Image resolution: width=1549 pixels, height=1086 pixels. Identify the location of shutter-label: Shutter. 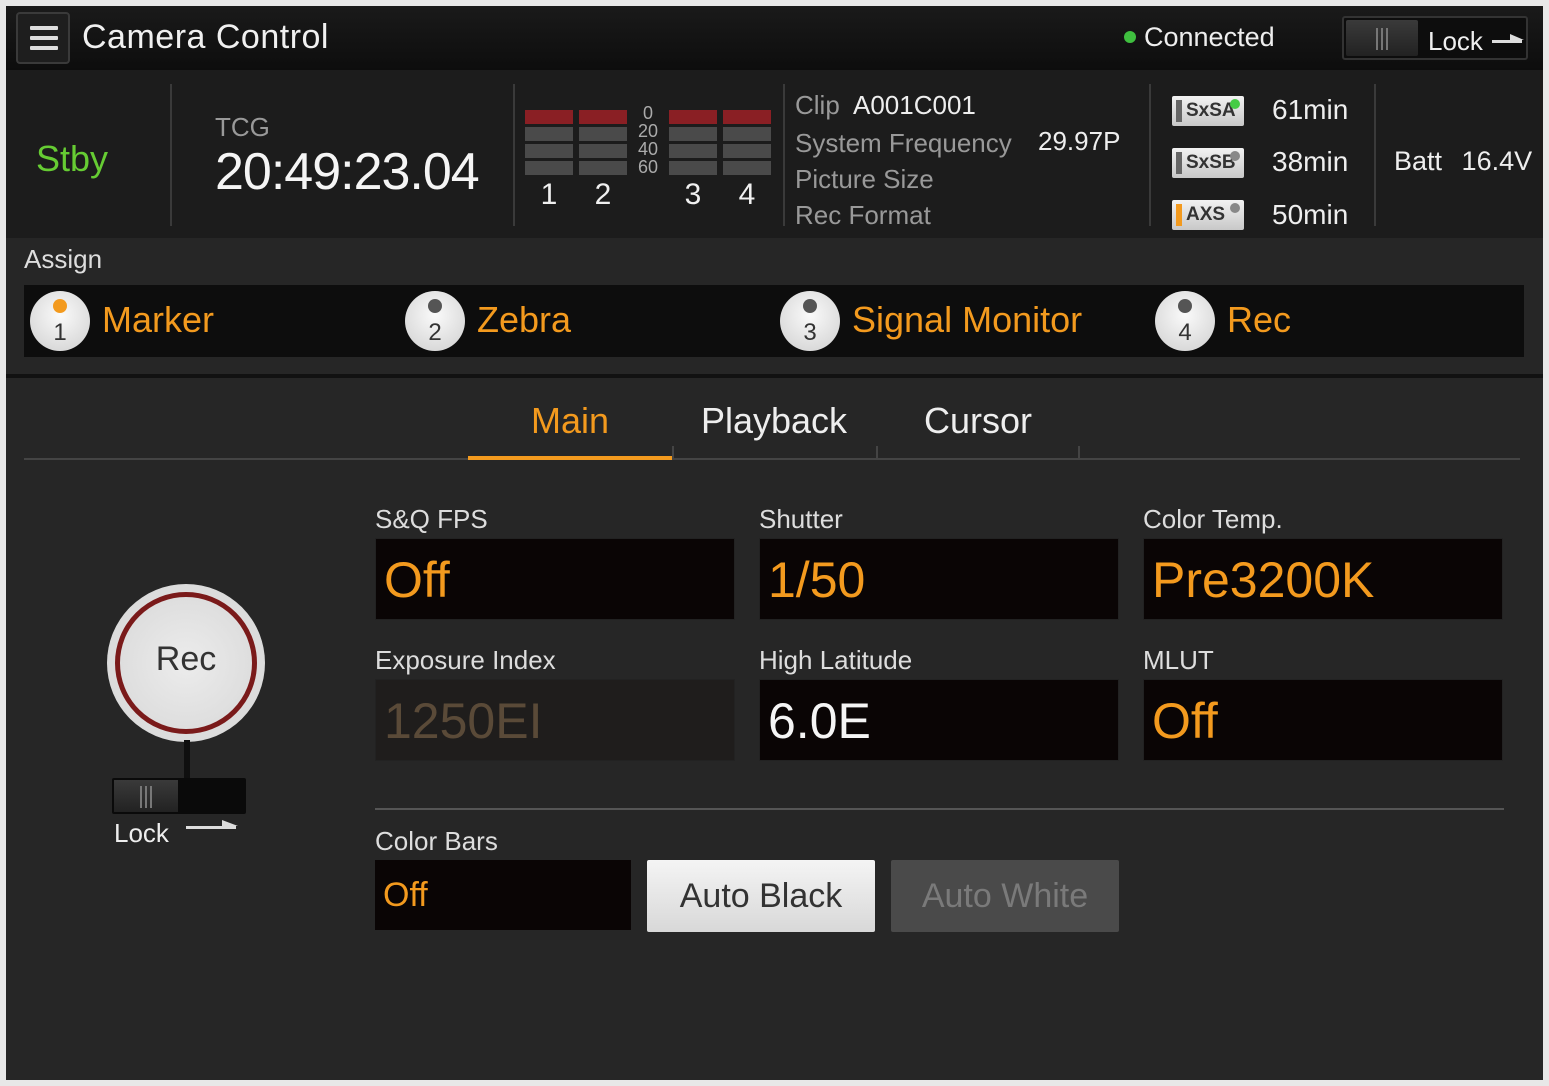
(801, 519).